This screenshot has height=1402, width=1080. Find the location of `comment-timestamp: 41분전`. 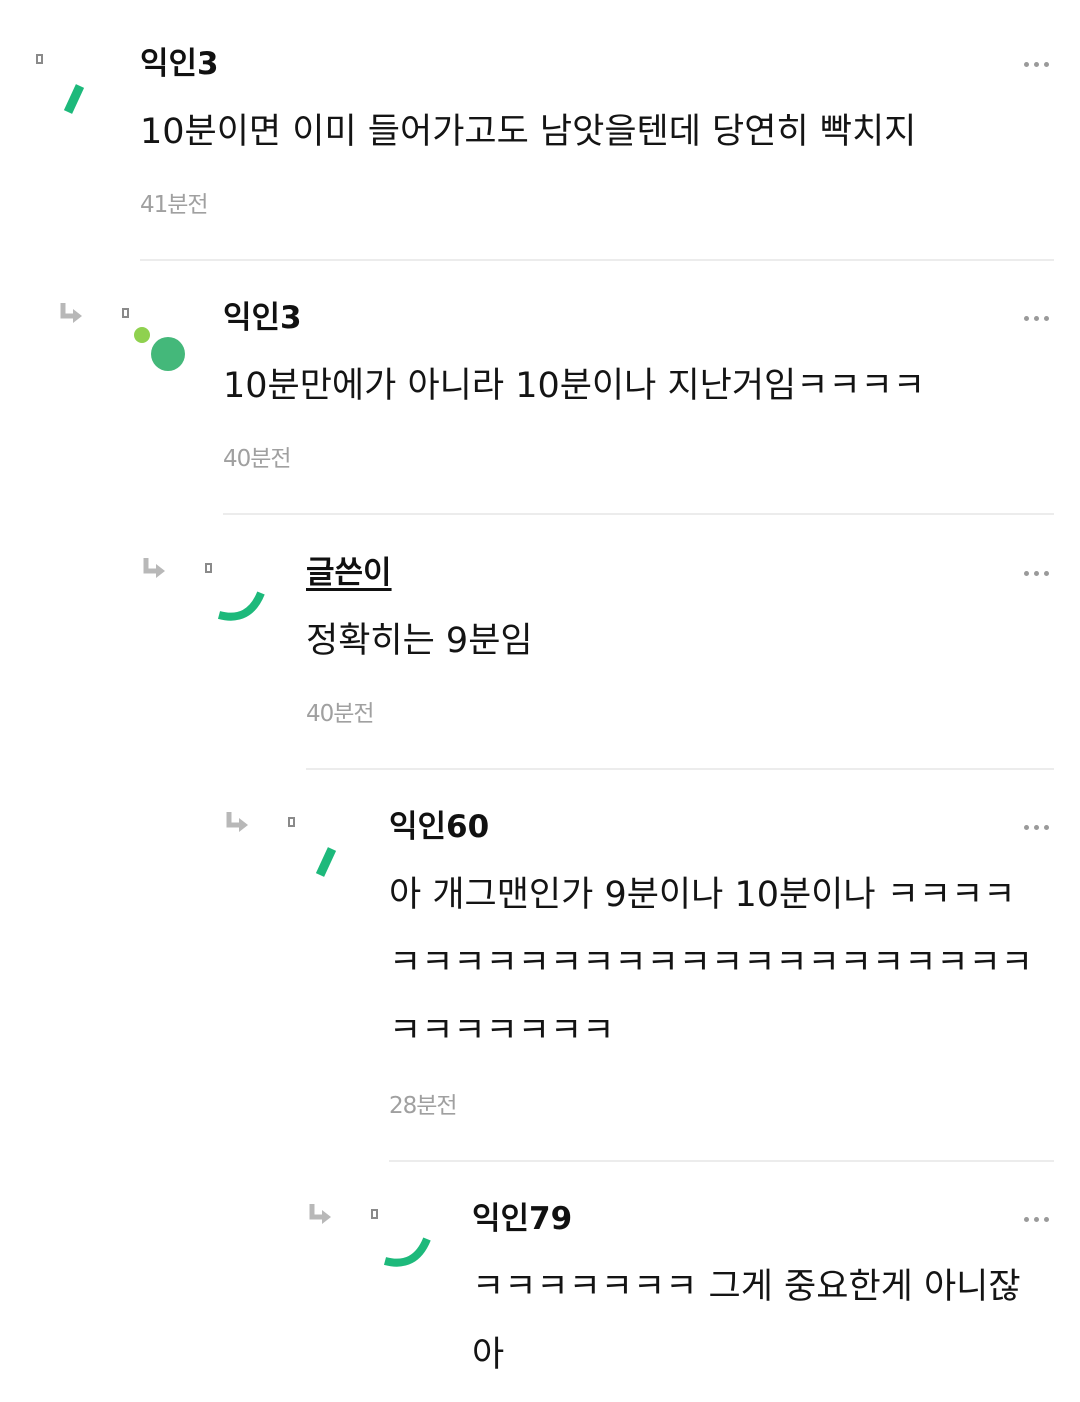

comment-timestamp: 41분전 is located at coordinates (174, 205).